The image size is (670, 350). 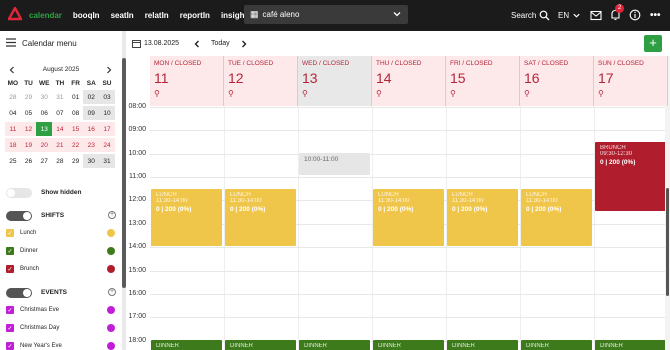 What do you see at coordinates (242, 346) in the screenshot?
I see `shift-title: DINNER` at bounding box center [242, 346].